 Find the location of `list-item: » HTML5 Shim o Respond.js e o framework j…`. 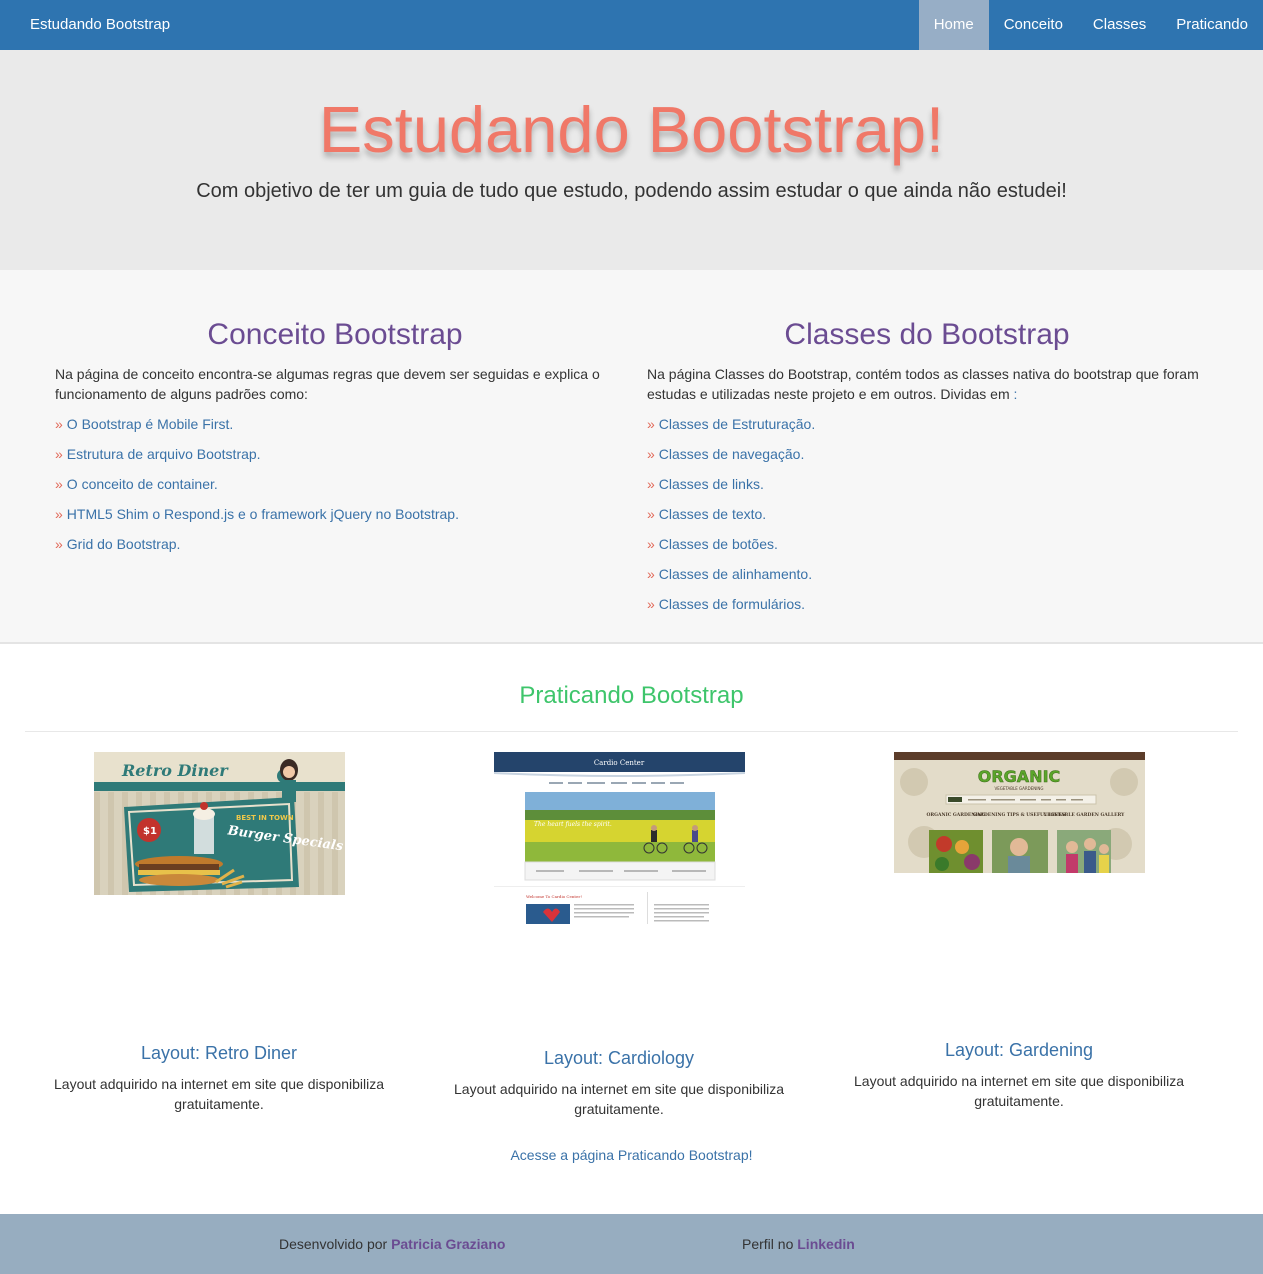

list-item: » HTML5 Shim o Respond.js e o framework j… is located at coordinates (335, 519).